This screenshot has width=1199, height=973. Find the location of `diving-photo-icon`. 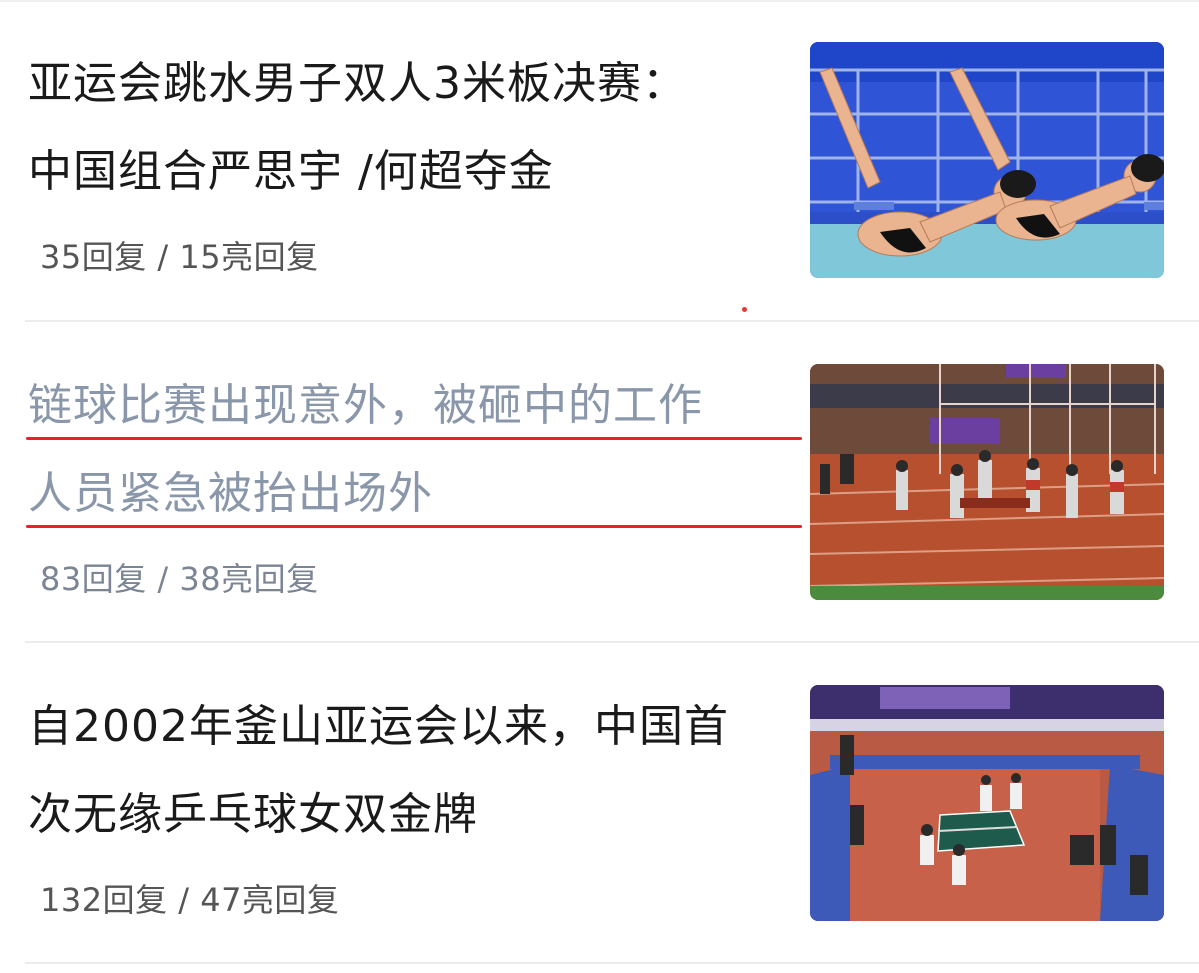

diving-photo-icon is located at coordinates (987, 160).